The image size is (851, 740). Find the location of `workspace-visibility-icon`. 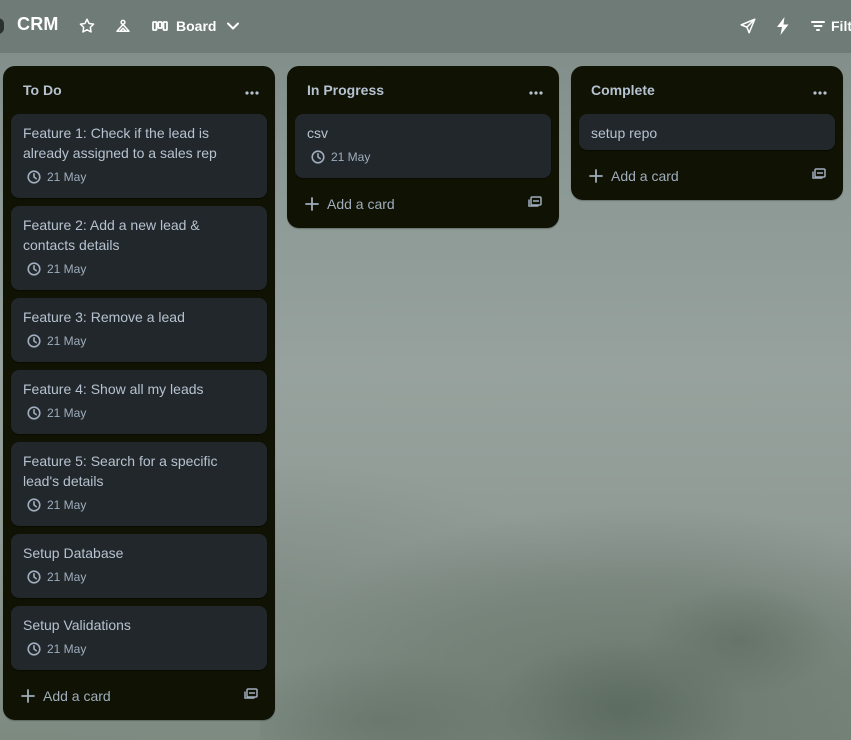

workspace-visibility-icon is located at coordinates (123, 26).